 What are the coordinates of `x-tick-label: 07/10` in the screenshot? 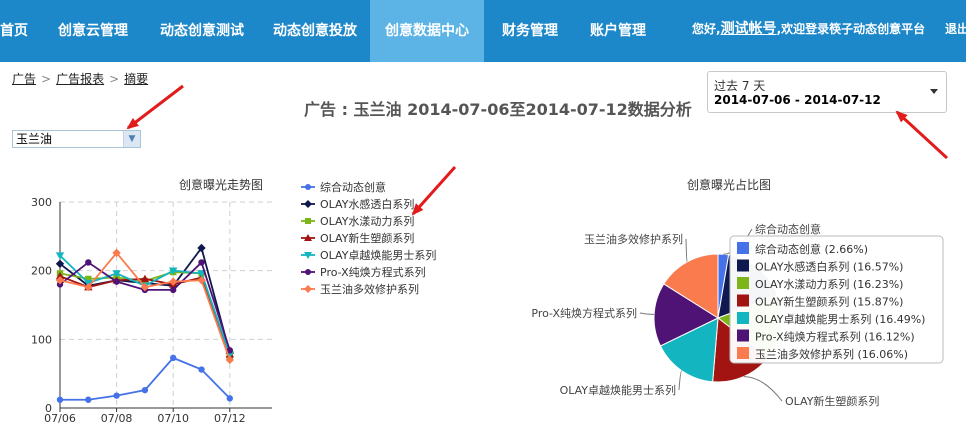 It's located at (173, 418).